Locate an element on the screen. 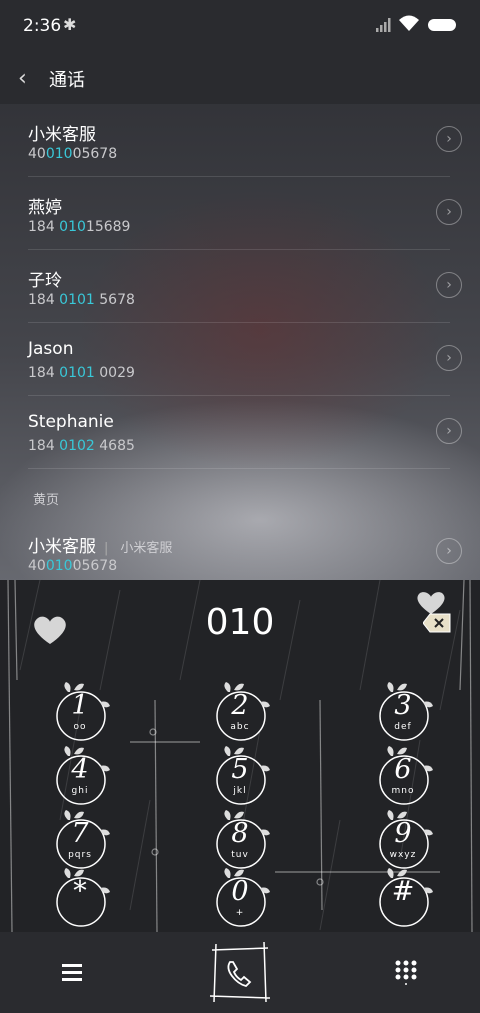  key-letters: wxyz is located at coordinates (403, 855).